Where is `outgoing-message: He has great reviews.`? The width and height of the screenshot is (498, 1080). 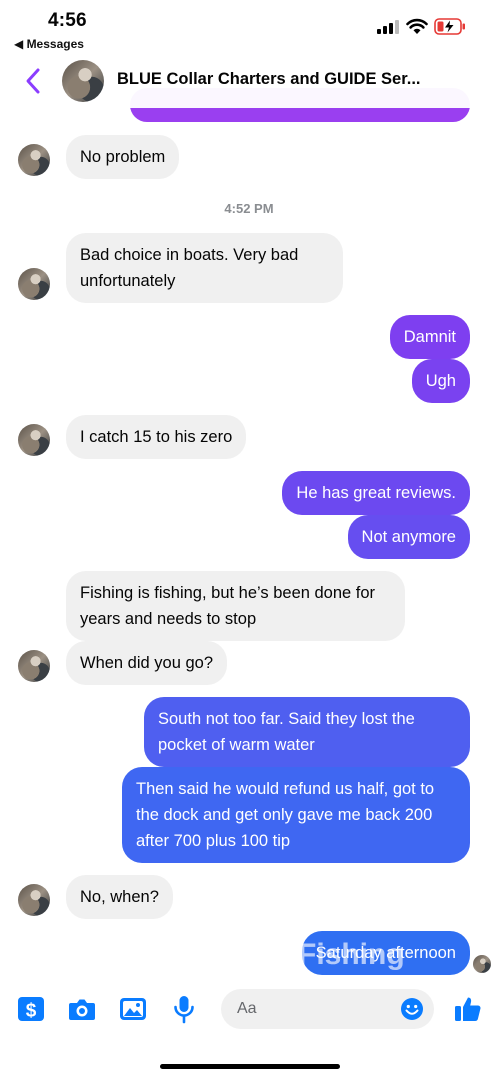
outgoing-message: He has great reviews. is located at coordinates (376, 493).